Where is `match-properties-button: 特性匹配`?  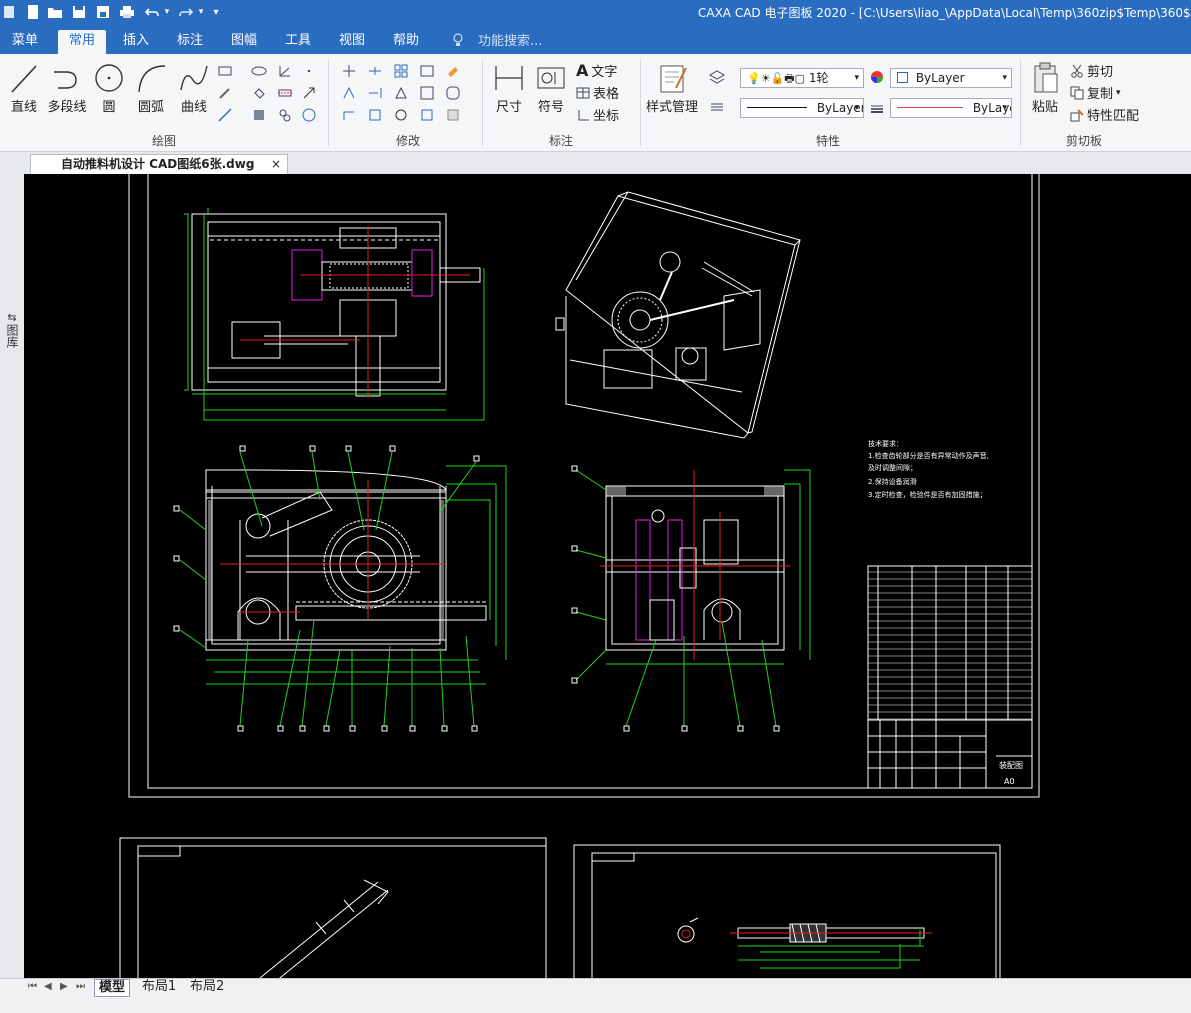
match-properties-button: 特性匹配 is located at coordinates (1104, 114).